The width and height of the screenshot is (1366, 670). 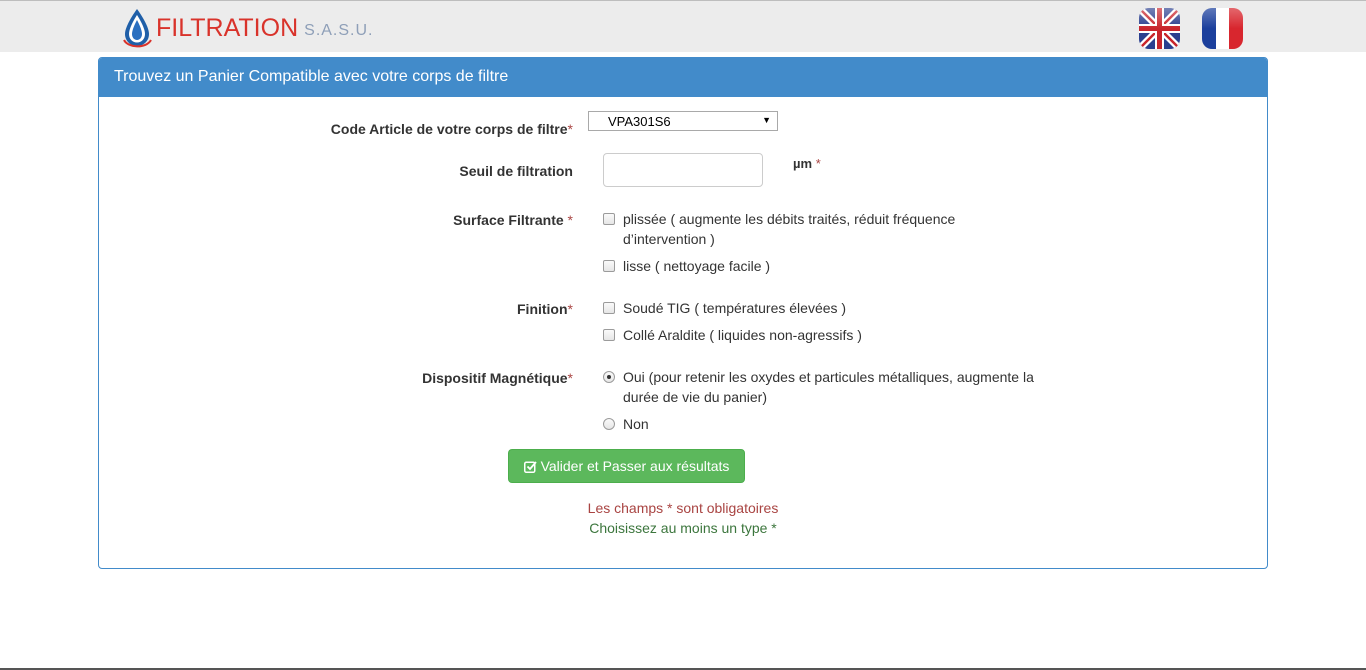 What do you see at coordinates (695, 397) in the screenshot?
I see `oui-label-line2: durée de vie du panier)` at bounding box center [695, 397].